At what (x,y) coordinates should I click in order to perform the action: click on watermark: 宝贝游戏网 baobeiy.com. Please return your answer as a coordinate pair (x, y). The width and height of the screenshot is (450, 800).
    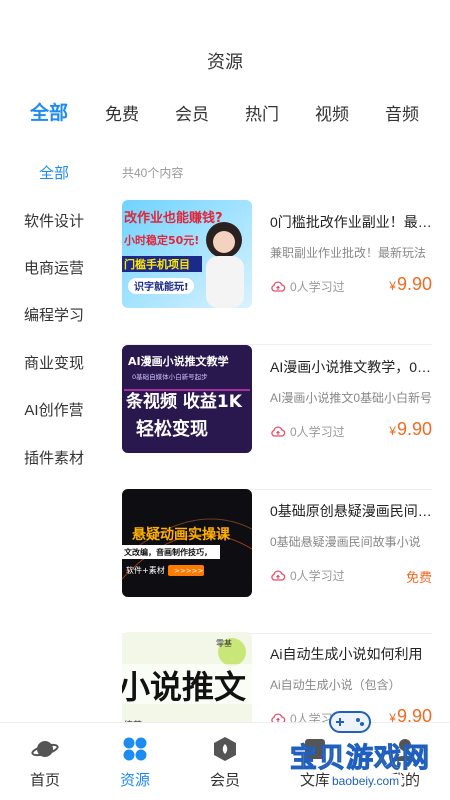
    Looking at the image, I should click on (357, 750).